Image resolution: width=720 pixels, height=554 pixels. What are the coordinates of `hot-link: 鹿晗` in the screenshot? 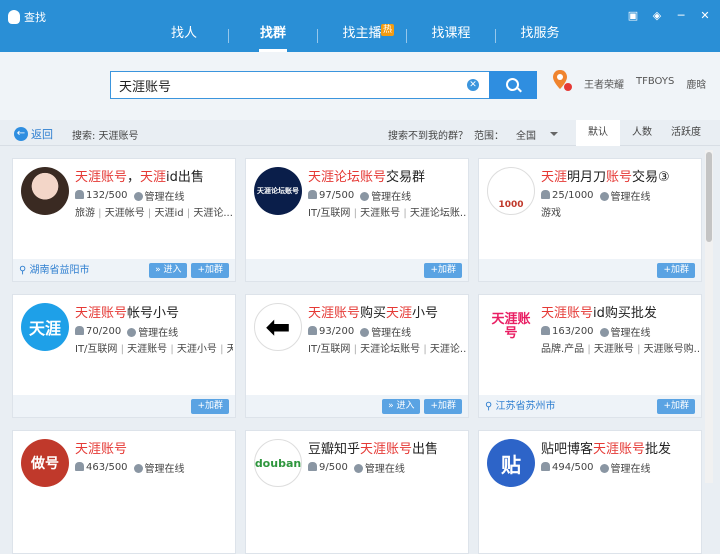 It's located at (696, 83).